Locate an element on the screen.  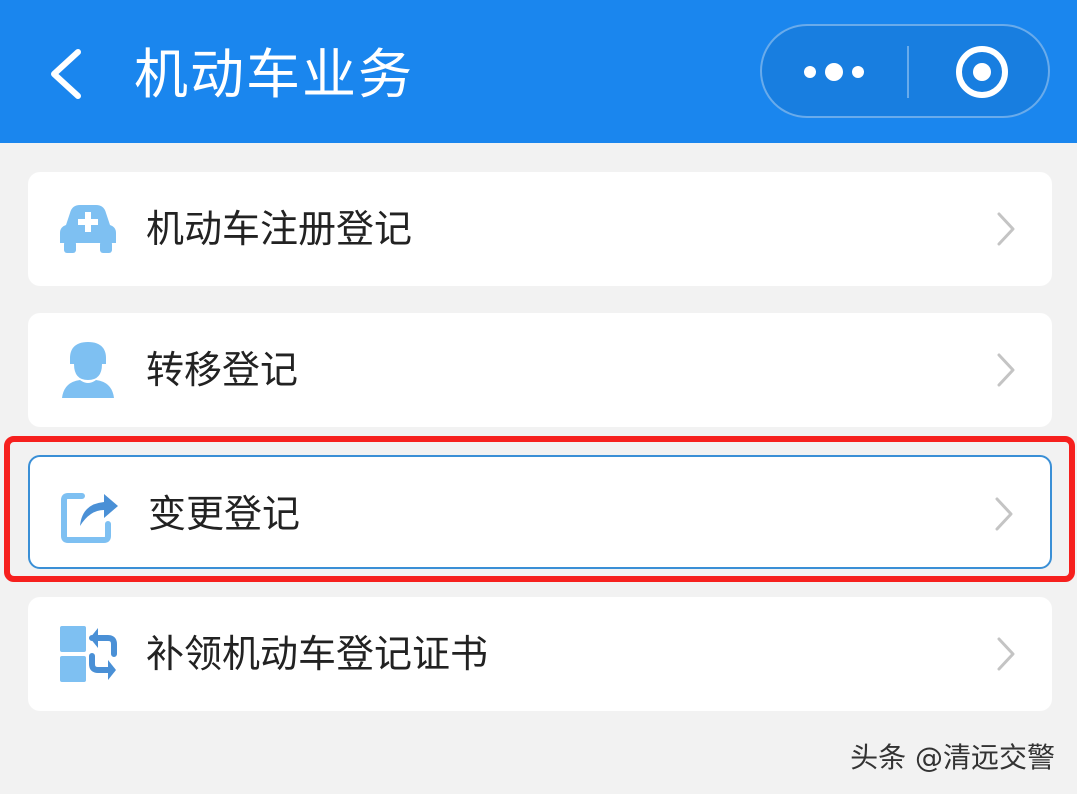
menu-item-reissue-certificate: 补领机动车登记证书 is located at coordinates (540, 654).